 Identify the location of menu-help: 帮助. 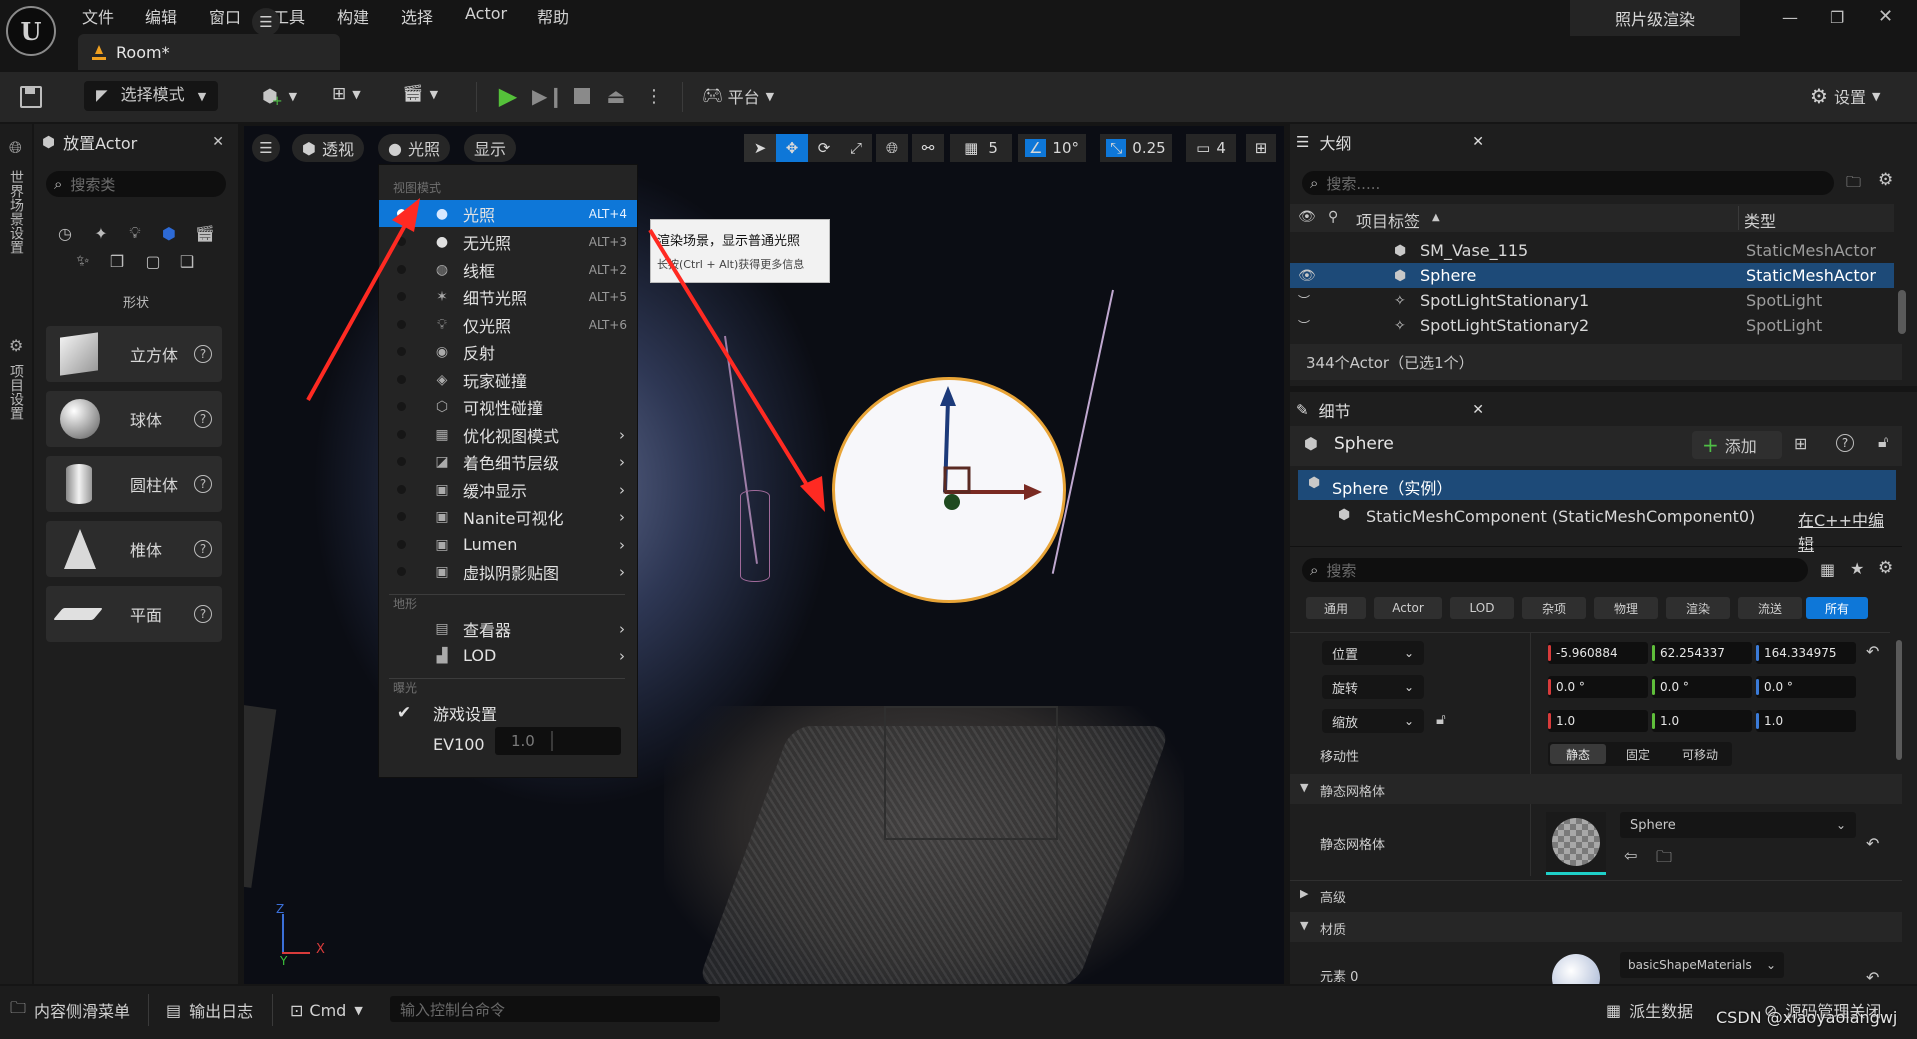
(553, 16).